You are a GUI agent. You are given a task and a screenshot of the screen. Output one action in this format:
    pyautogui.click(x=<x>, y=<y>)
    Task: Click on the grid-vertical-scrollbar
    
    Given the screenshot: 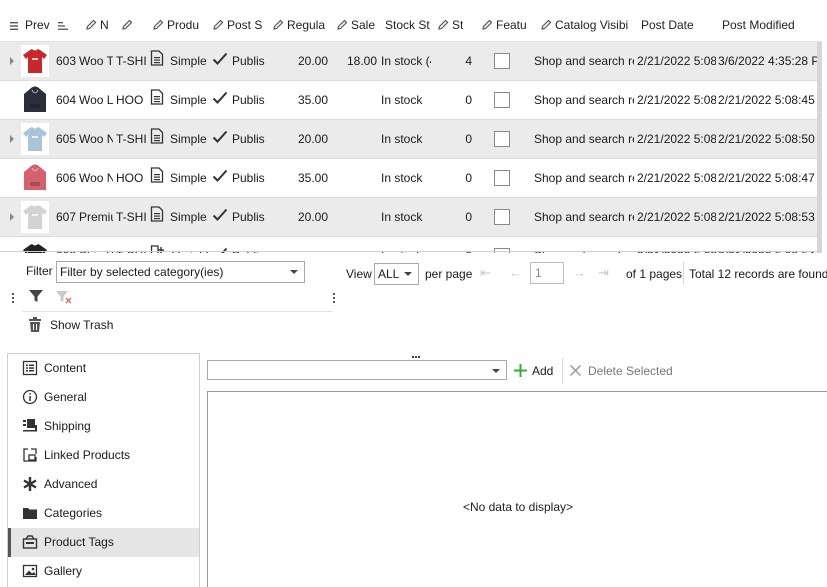 What is the action you would take?
    pyautogui.click(x=819, y=147)
    